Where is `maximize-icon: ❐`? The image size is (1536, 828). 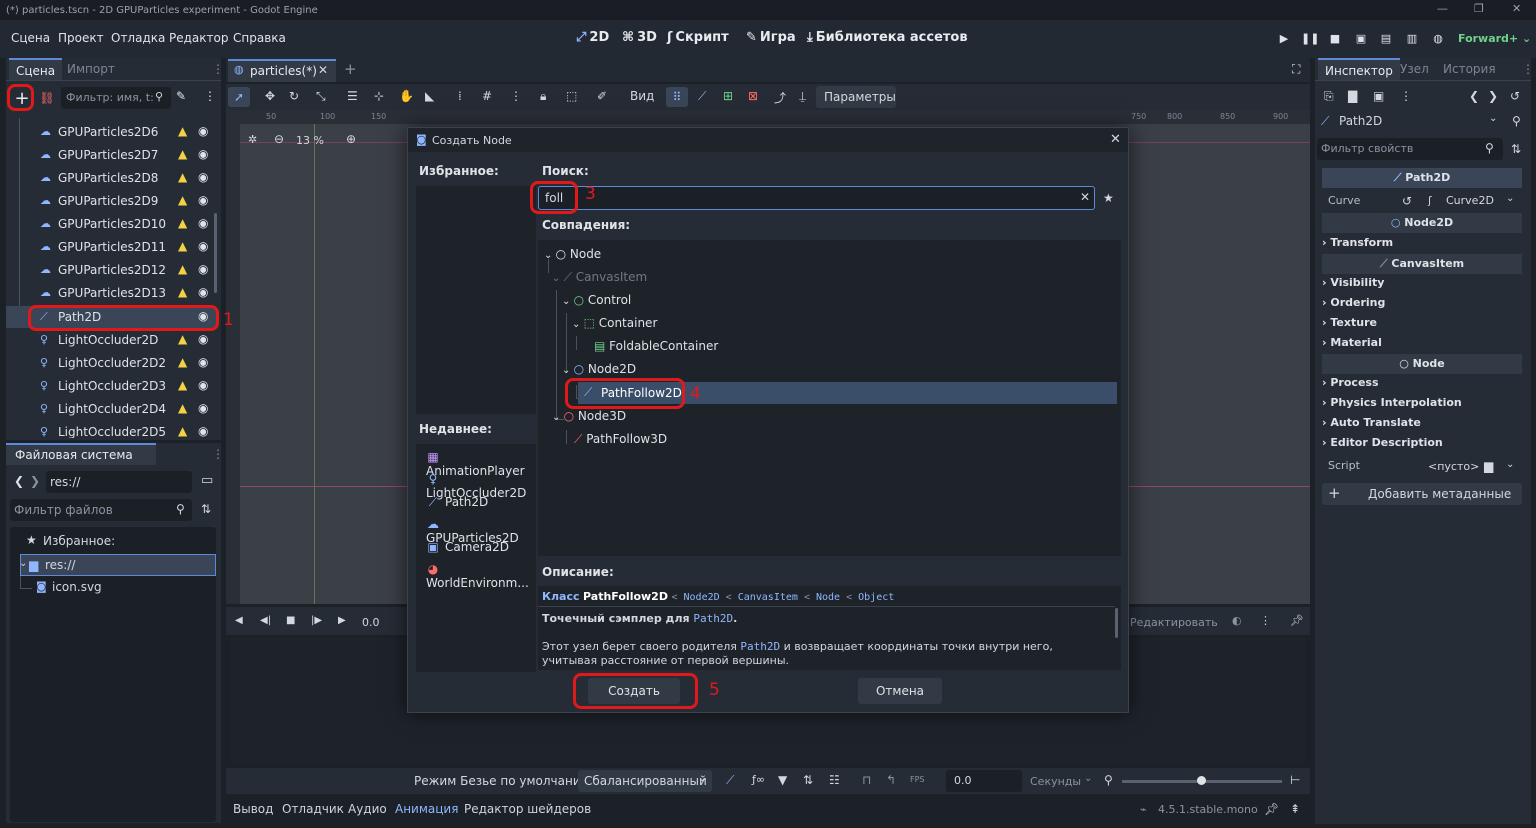 maximize-icon: ❐ is located at coordinates (1479, 8).